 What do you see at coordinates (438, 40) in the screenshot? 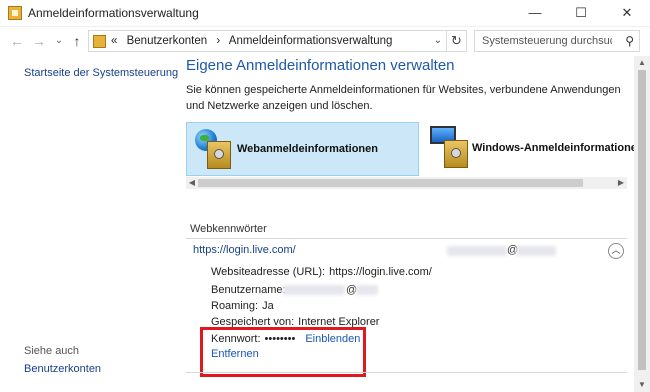
I see `address-dropdown-icon: ⌄` at bounding box center [438, 40].